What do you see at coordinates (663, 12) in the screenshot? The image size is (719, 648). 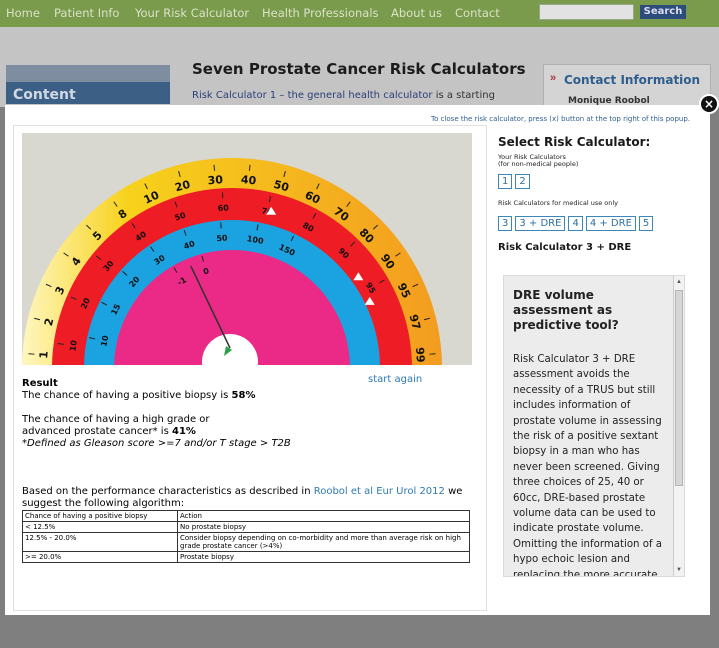 I see `search-button: Search` at bounding box center [663, 12].